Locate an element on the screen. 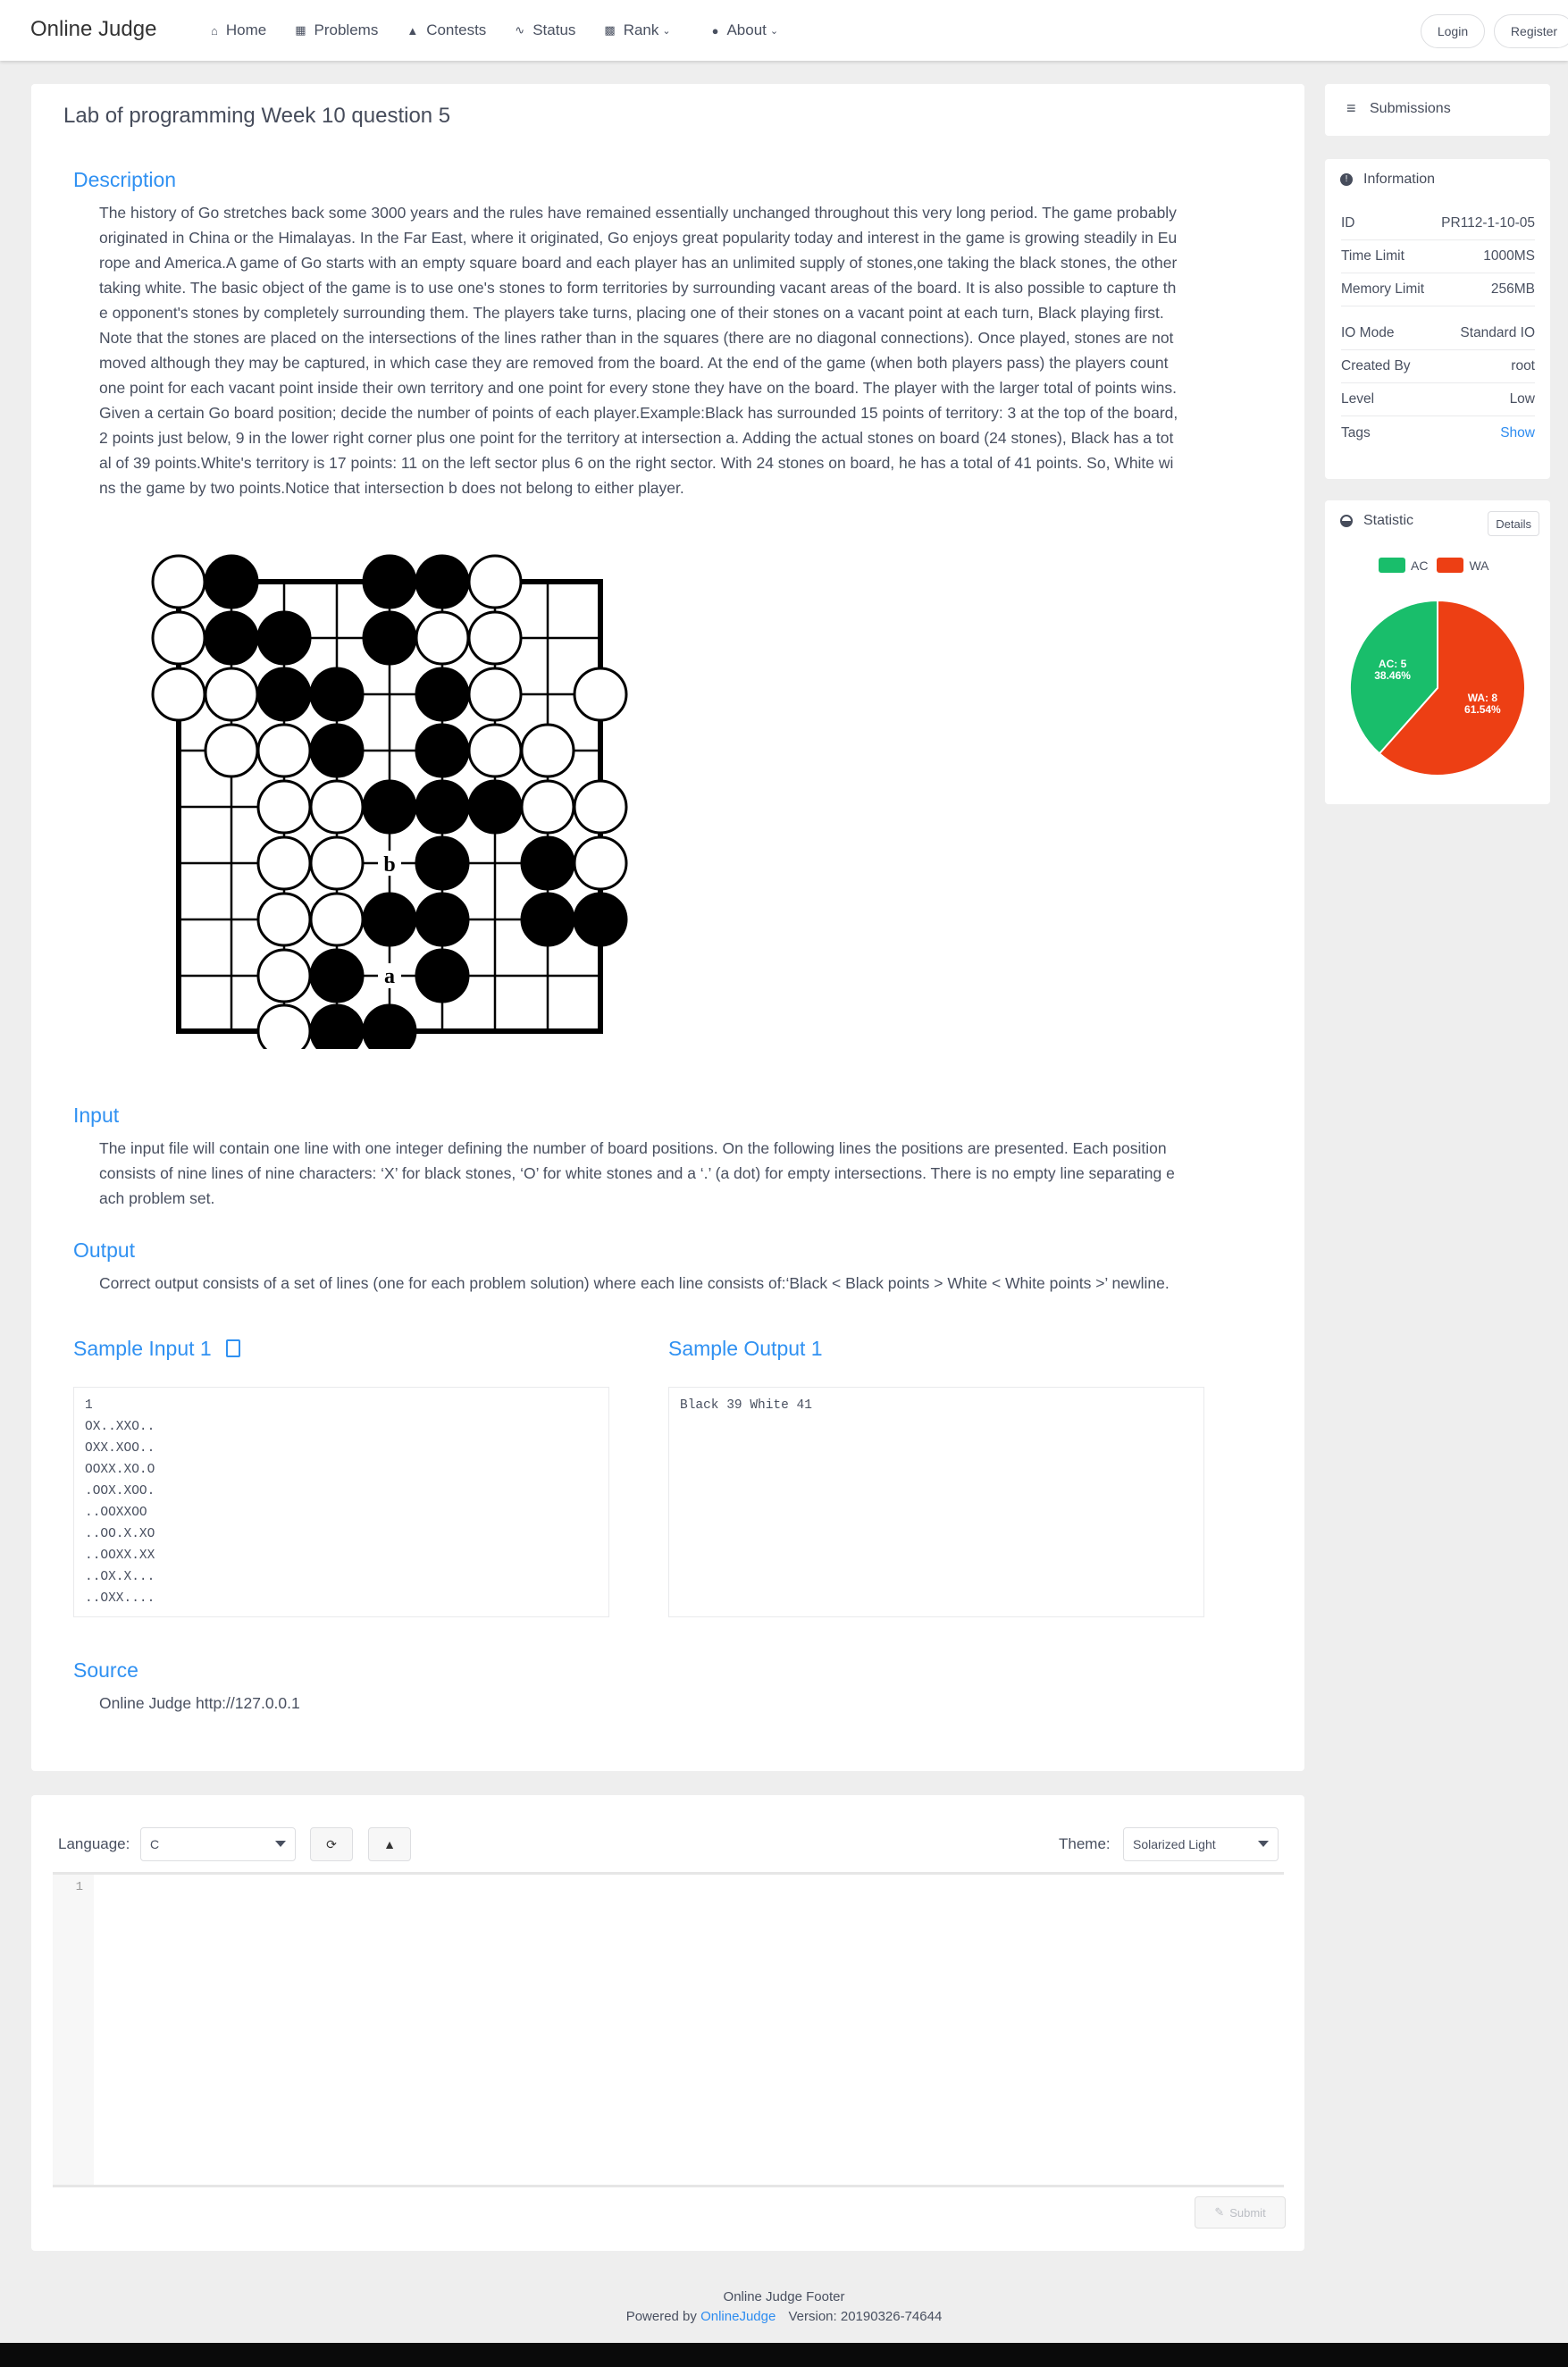  info-row-level: Level Low is located at coordinates (1438, 400).